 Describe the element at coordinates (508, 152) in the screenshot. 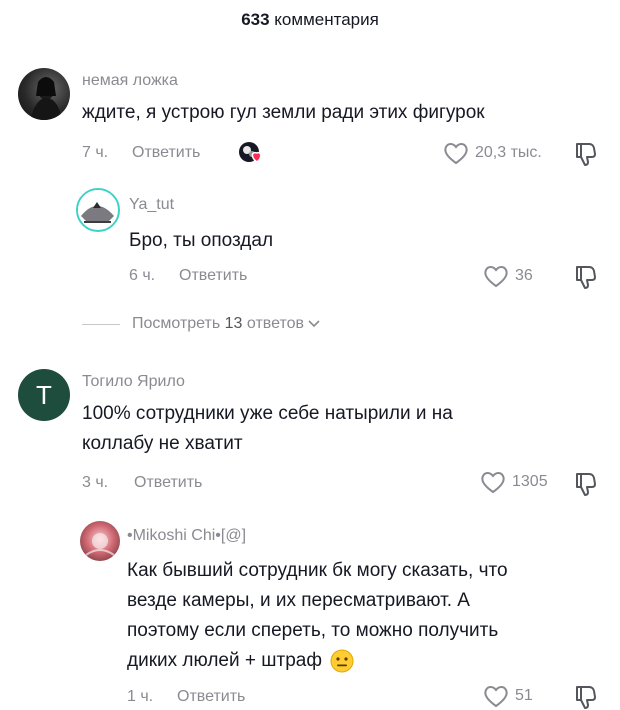

I see `like-count: 20,3 тыс.` at that location.